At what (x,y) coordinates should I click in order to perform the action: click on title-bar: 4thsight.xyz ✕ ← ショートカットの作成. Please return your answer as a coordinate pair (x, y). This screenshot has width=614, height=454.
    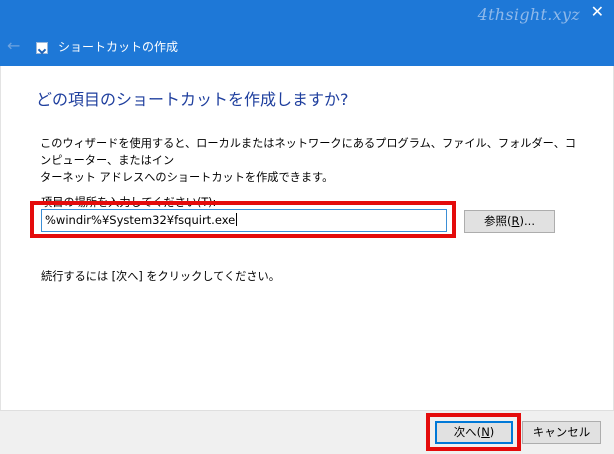
    Looking at the image, I should click on (307, 33).